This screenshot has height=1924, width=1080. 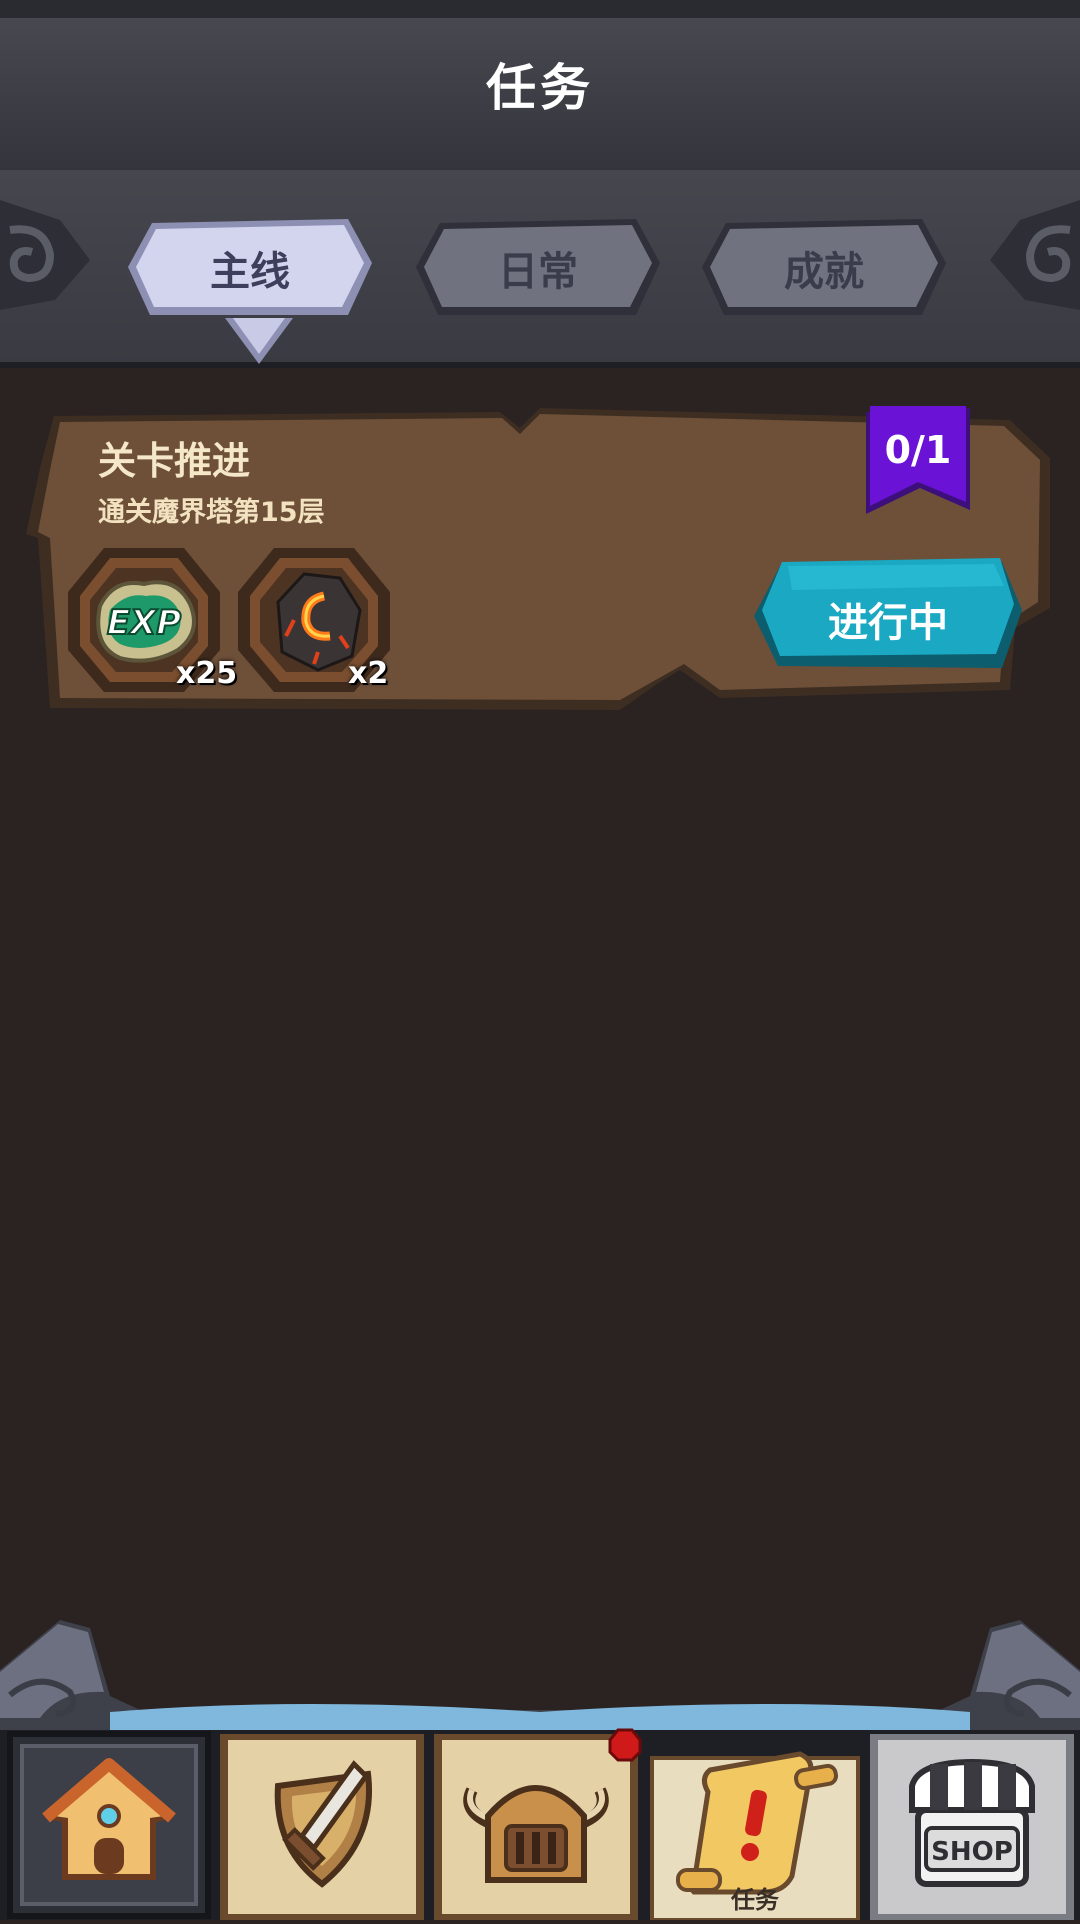 What do you see at coordinates (250, 272) in the screenshot?
I see `tab-main-label: 主线` at bounding box center [250, 272].